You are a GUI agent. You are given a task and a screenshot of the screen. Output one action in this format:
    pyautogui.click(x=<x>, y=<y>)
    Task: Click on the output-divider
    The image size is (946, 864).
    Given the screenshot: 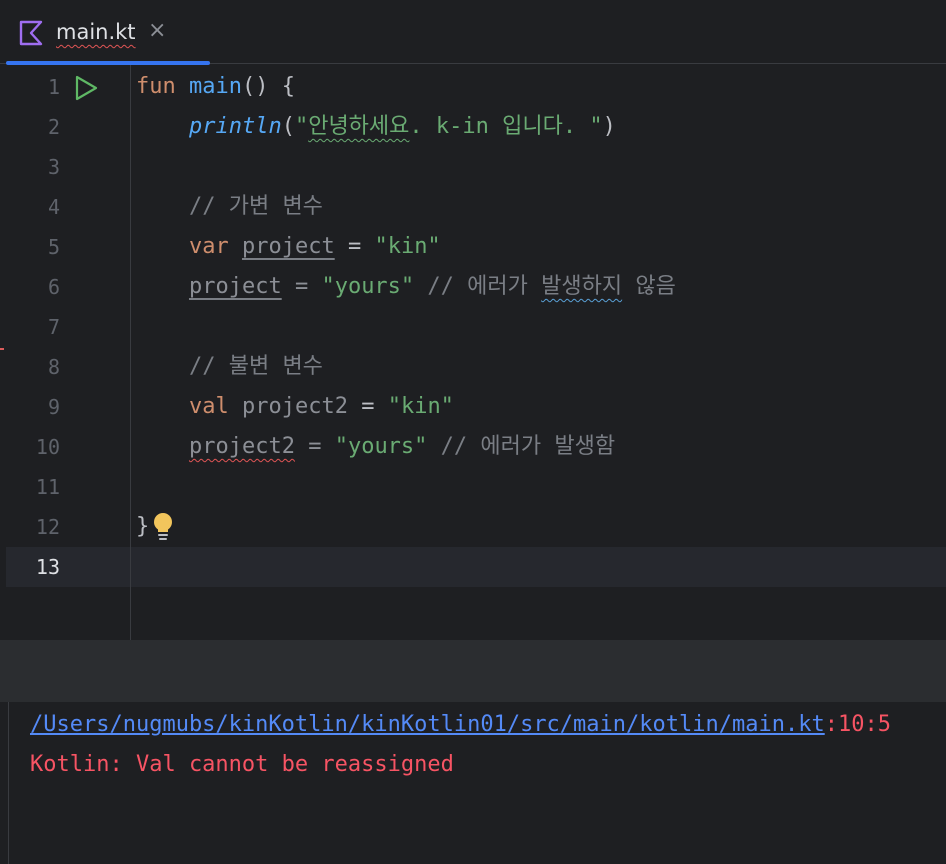 What is the action you would take?
    pyautogui.click(x=8, y=783)
    